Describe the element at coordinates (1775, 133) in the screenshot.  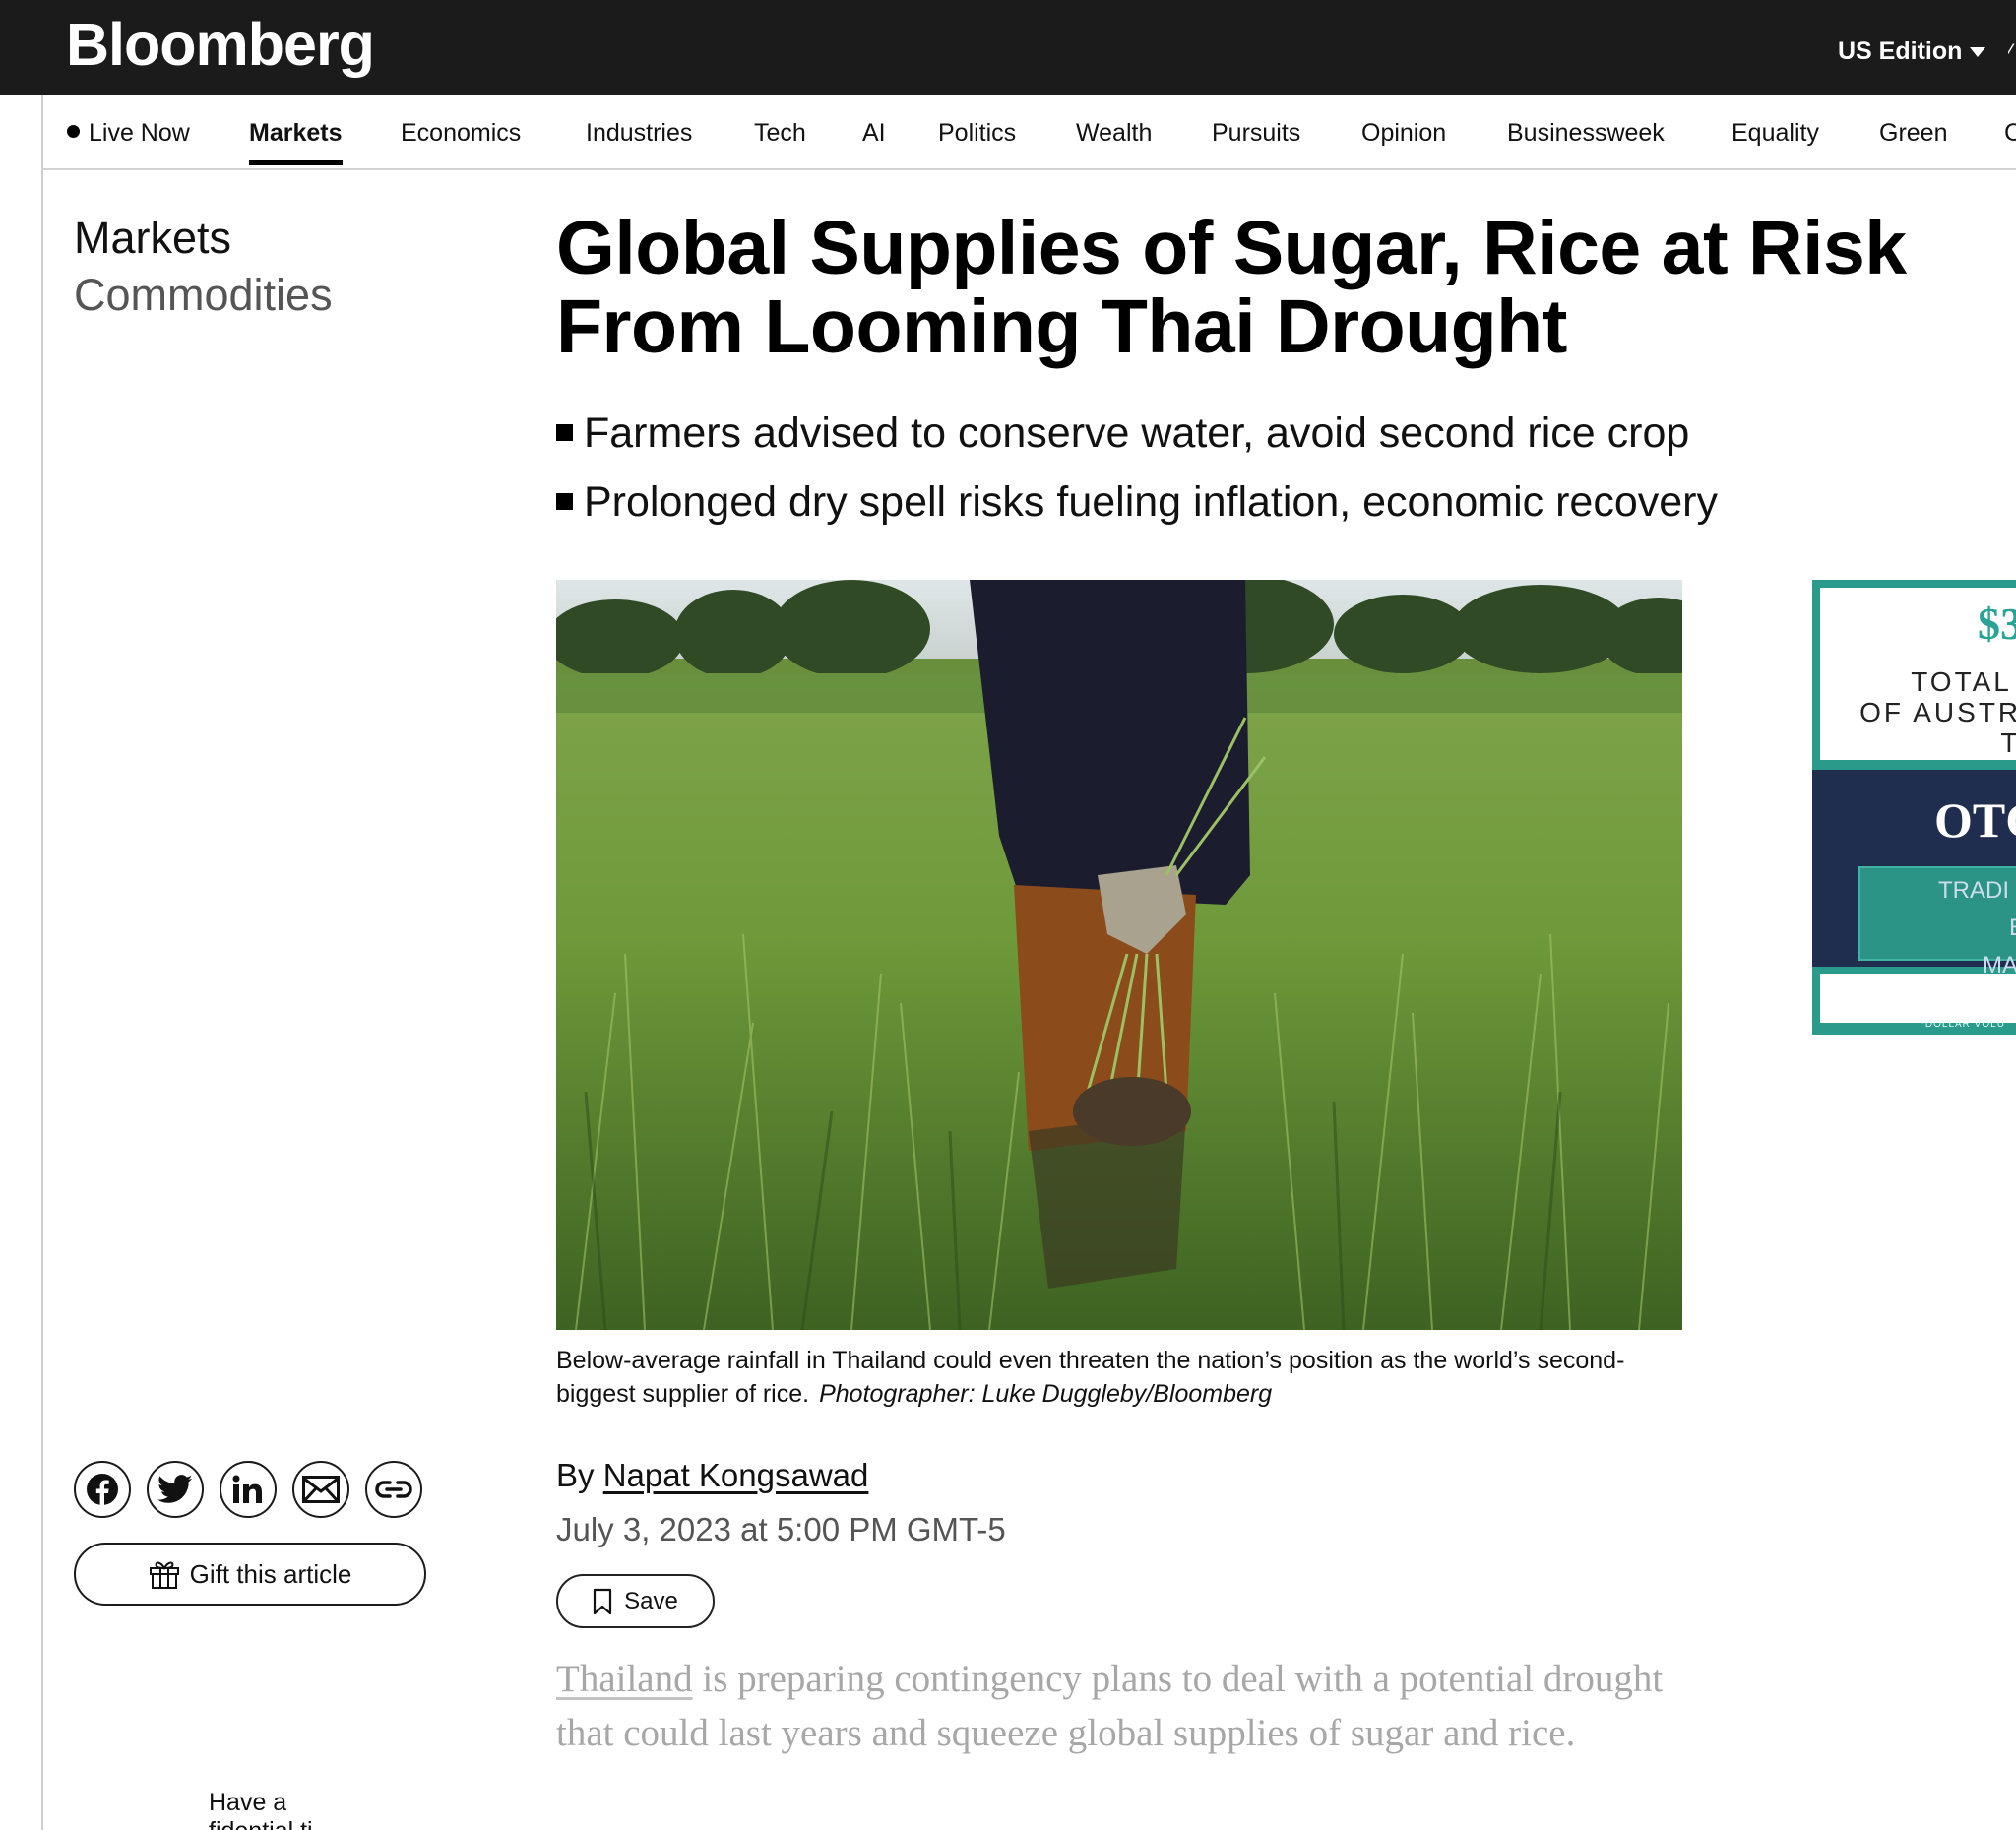
I see `nav-equality: Equality` at that location.